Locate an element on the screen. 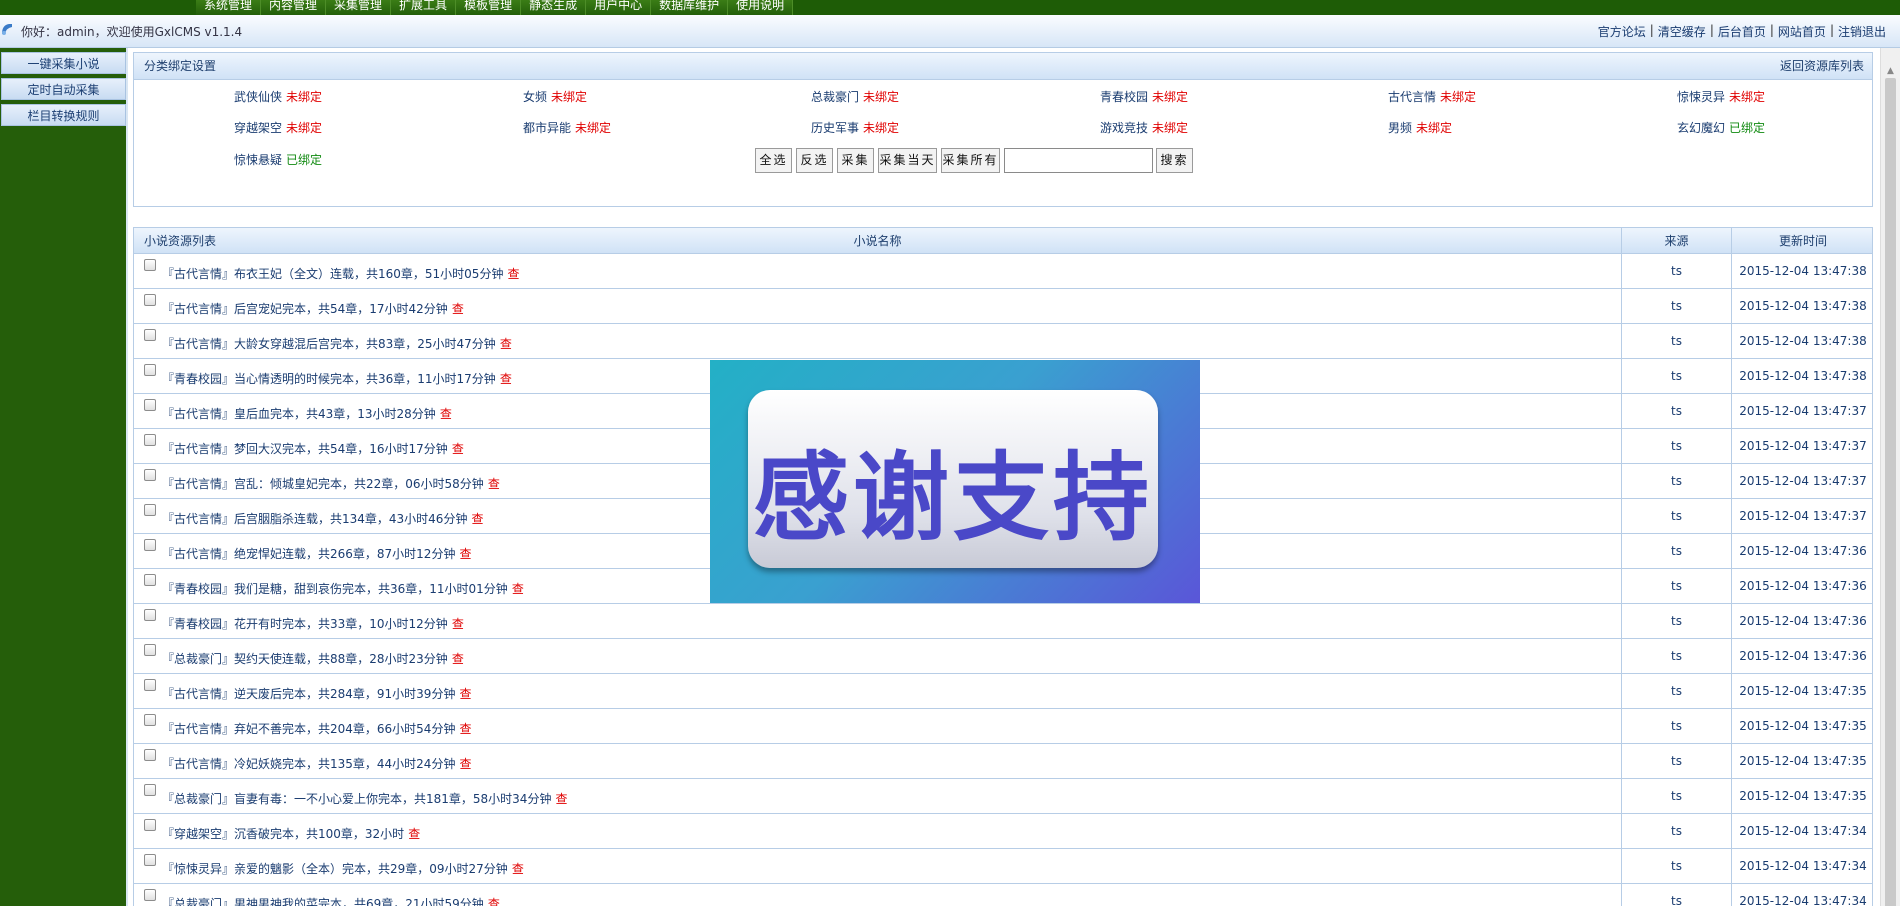 Image resolution: width=1900 pixels, height=906 pixels. header-link-4: 注销退出 is located at coordinates (1862, 31).